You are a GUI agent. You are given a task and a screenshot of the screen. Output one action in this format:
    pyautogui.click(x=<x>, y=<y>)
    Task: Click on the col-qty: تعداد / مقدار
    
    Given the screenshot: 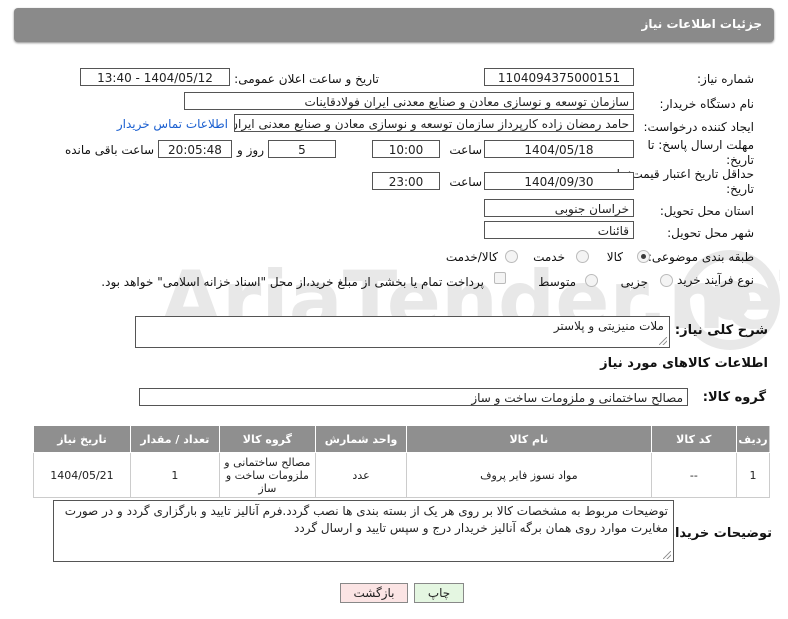 What is the action you would take?
    pyautogui.click(x=174, y=439)
    